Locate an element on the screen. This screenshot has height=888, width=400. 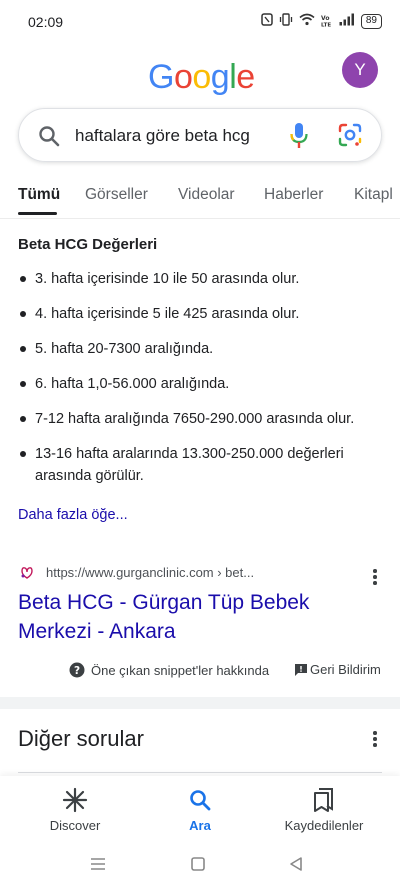
nav-saved-label: Kaydedilenler is located at coordinates (324, 825).